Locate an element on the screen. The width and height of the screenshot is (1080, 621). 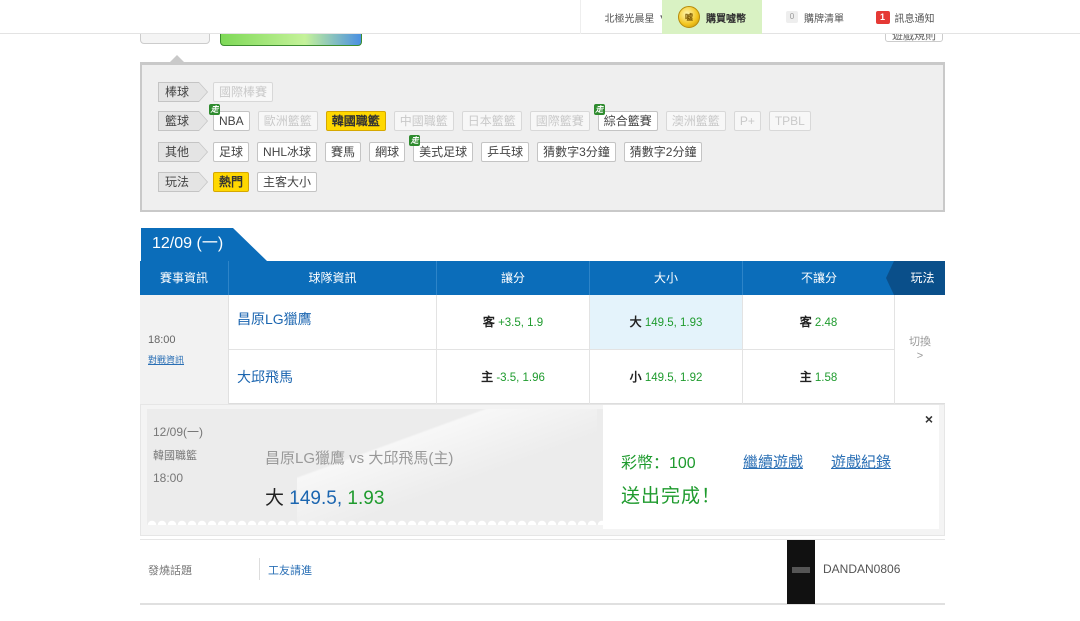
tag-guess-number-2: 猜數字2分鐘 is located at coordinates (663, 152).